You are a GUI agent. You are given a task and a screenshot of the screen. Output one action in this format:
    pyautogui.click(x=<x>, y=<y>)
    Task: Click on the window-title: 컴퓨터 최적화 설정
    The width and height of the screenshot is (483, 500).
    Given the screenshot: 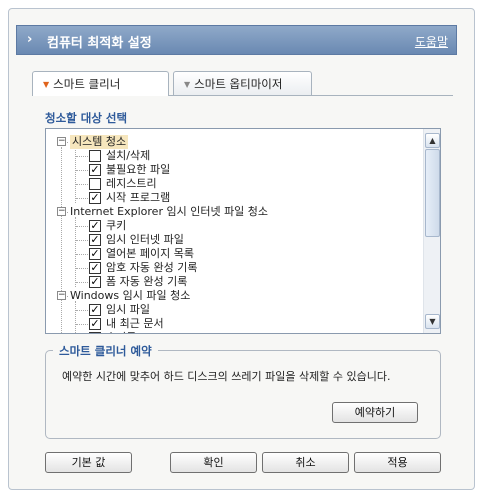 What is the action you would take?
    pyautogui.click(x=99, y=43)
    